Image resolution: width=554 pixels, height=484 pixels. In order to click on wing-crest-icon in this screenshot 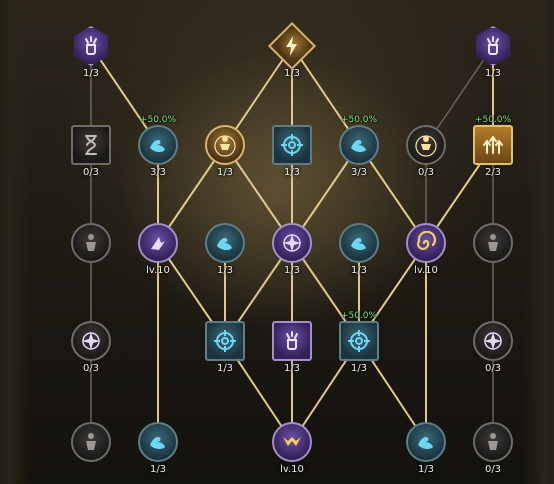, I will do `click(292, 441)`.